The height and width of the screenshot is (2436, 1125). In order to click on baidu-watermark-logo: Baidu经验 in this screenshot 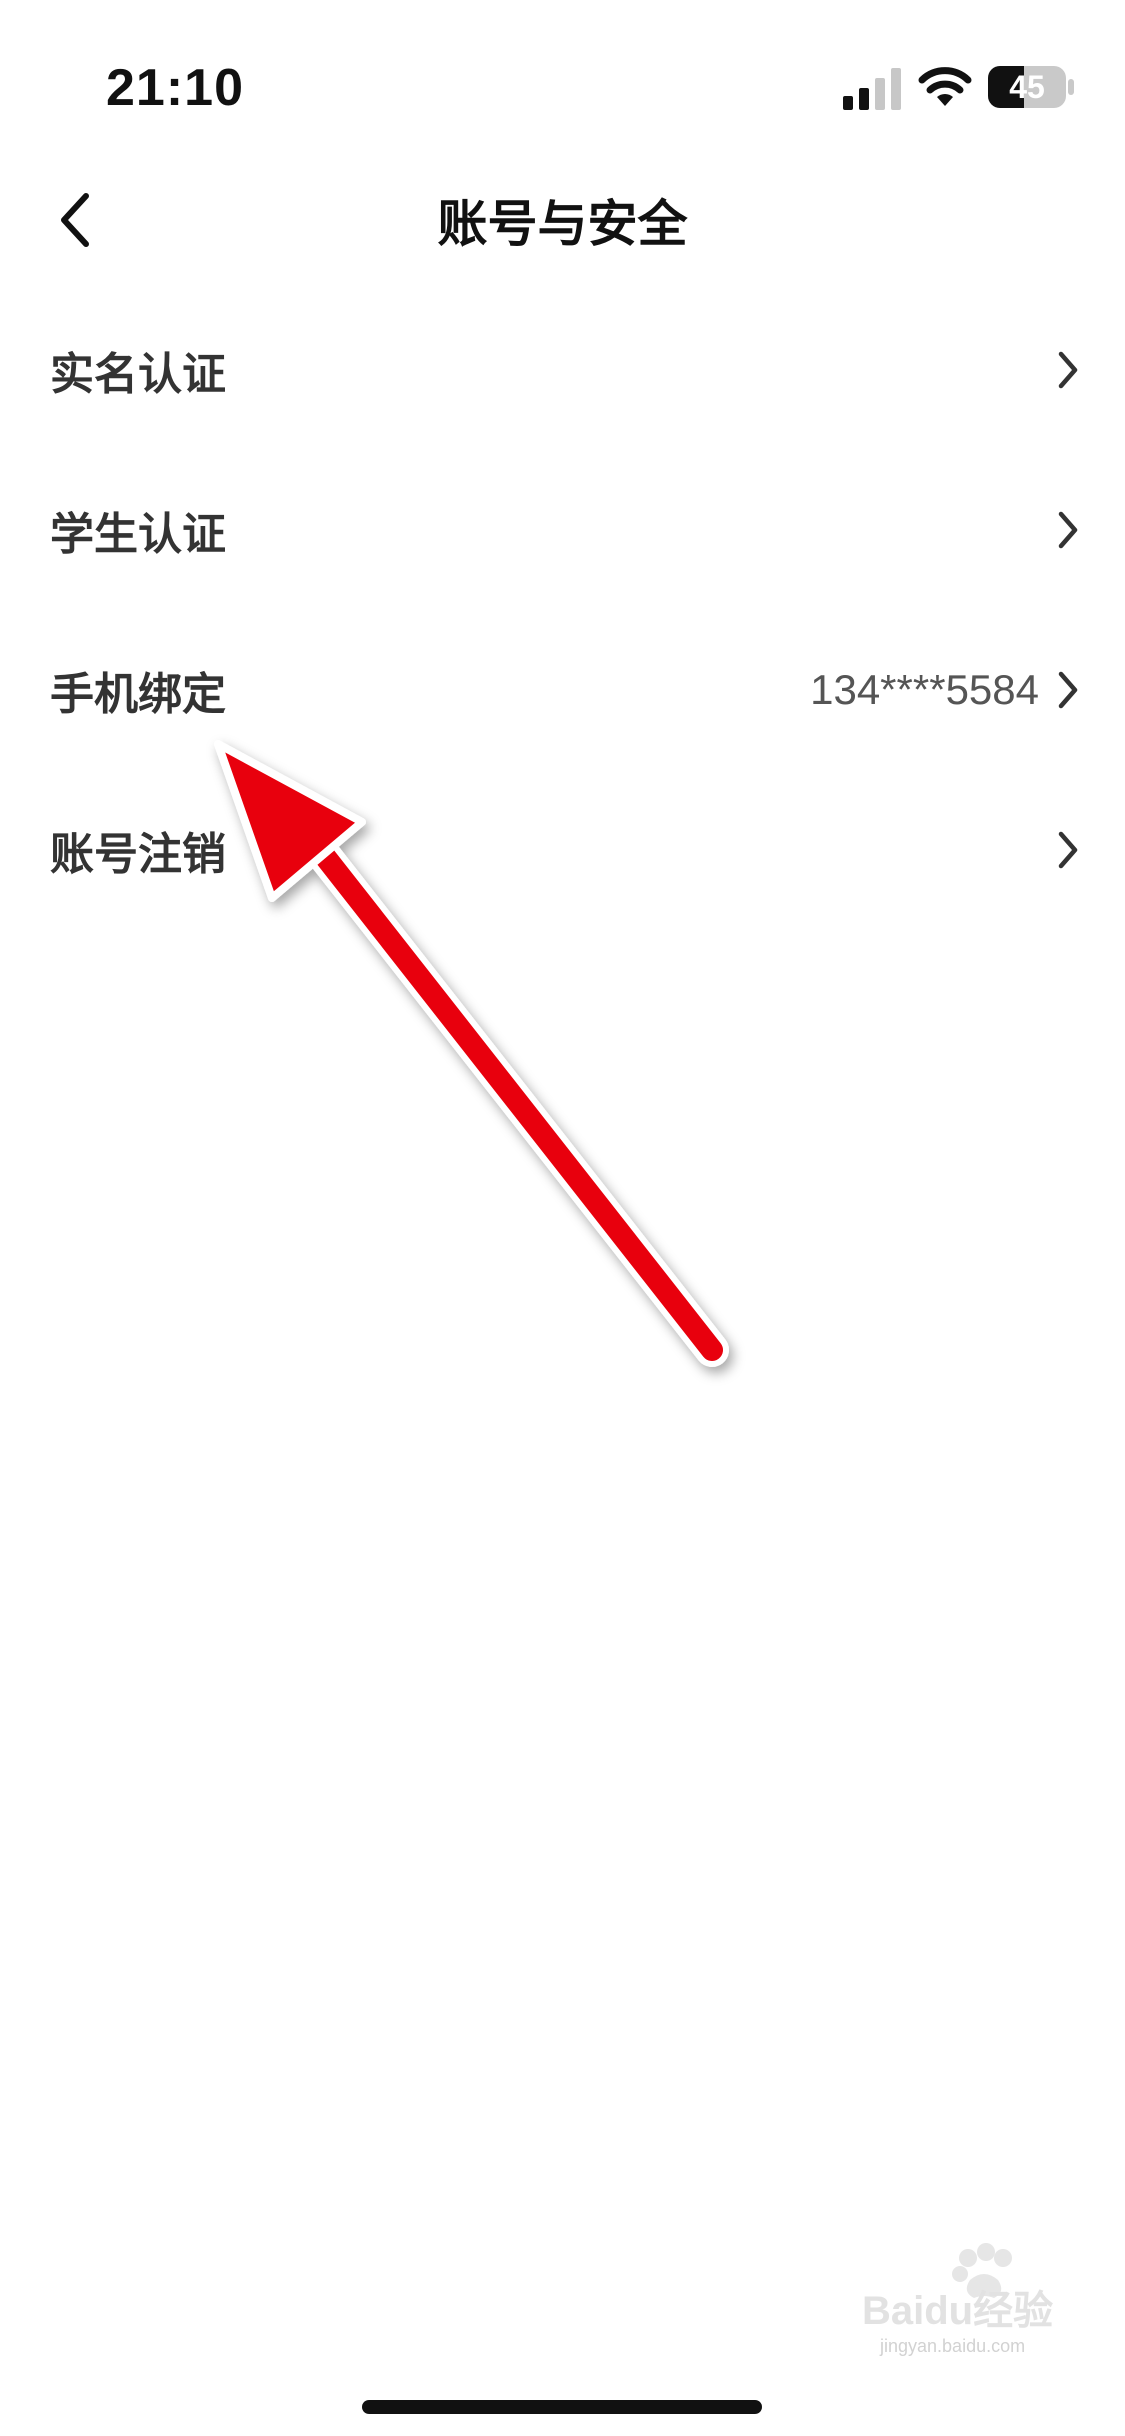, I will do `click(957, 2288)`.